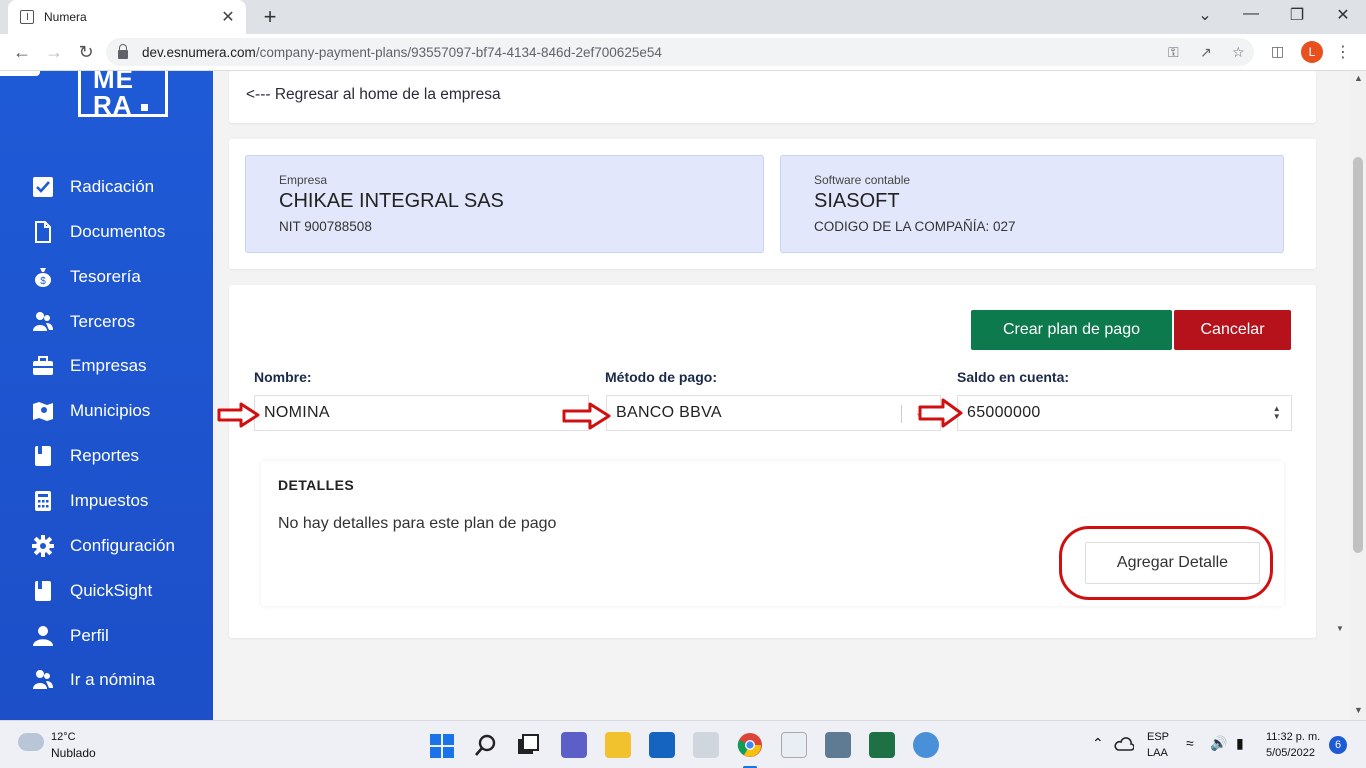 Image resolution: width=1366 pixels, height=768 pixels. I want to click on create-payment-plan-button: Crear plan de pago, so click(1071, 330).